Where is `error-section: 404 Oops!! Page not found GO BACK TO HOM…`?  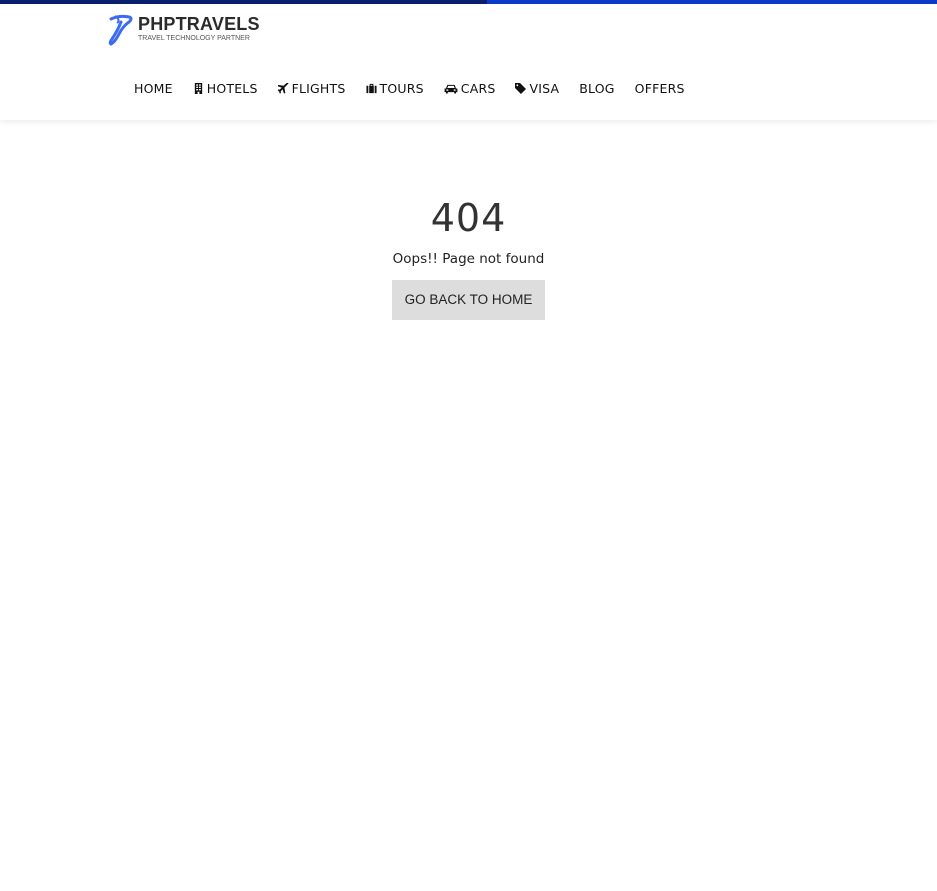 error-section: 404 Oops!! Page not found GO BACK TO HOM… is located at coordinates (468, 258).